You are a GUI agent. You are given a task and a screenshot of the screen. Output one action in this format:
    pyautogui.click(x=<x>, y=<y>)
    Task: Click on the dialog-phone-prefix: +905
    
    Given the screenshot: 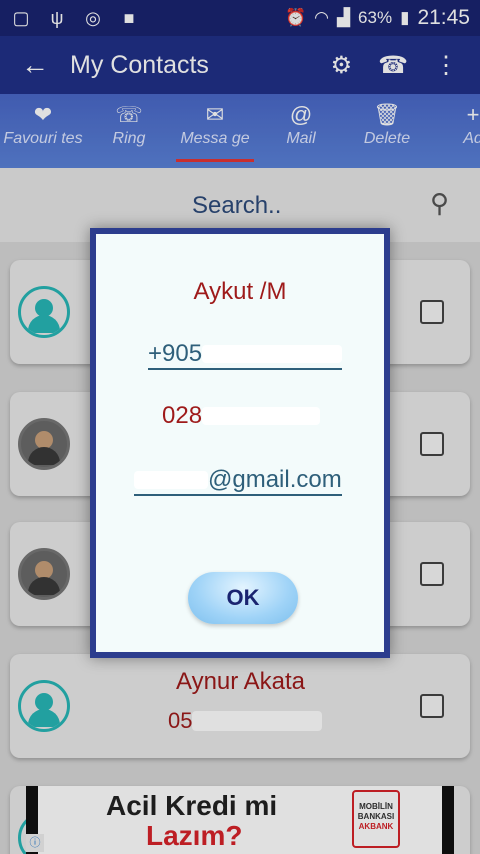 What is the action you would take?
    pyautogui.click(x=175, y=353)
    